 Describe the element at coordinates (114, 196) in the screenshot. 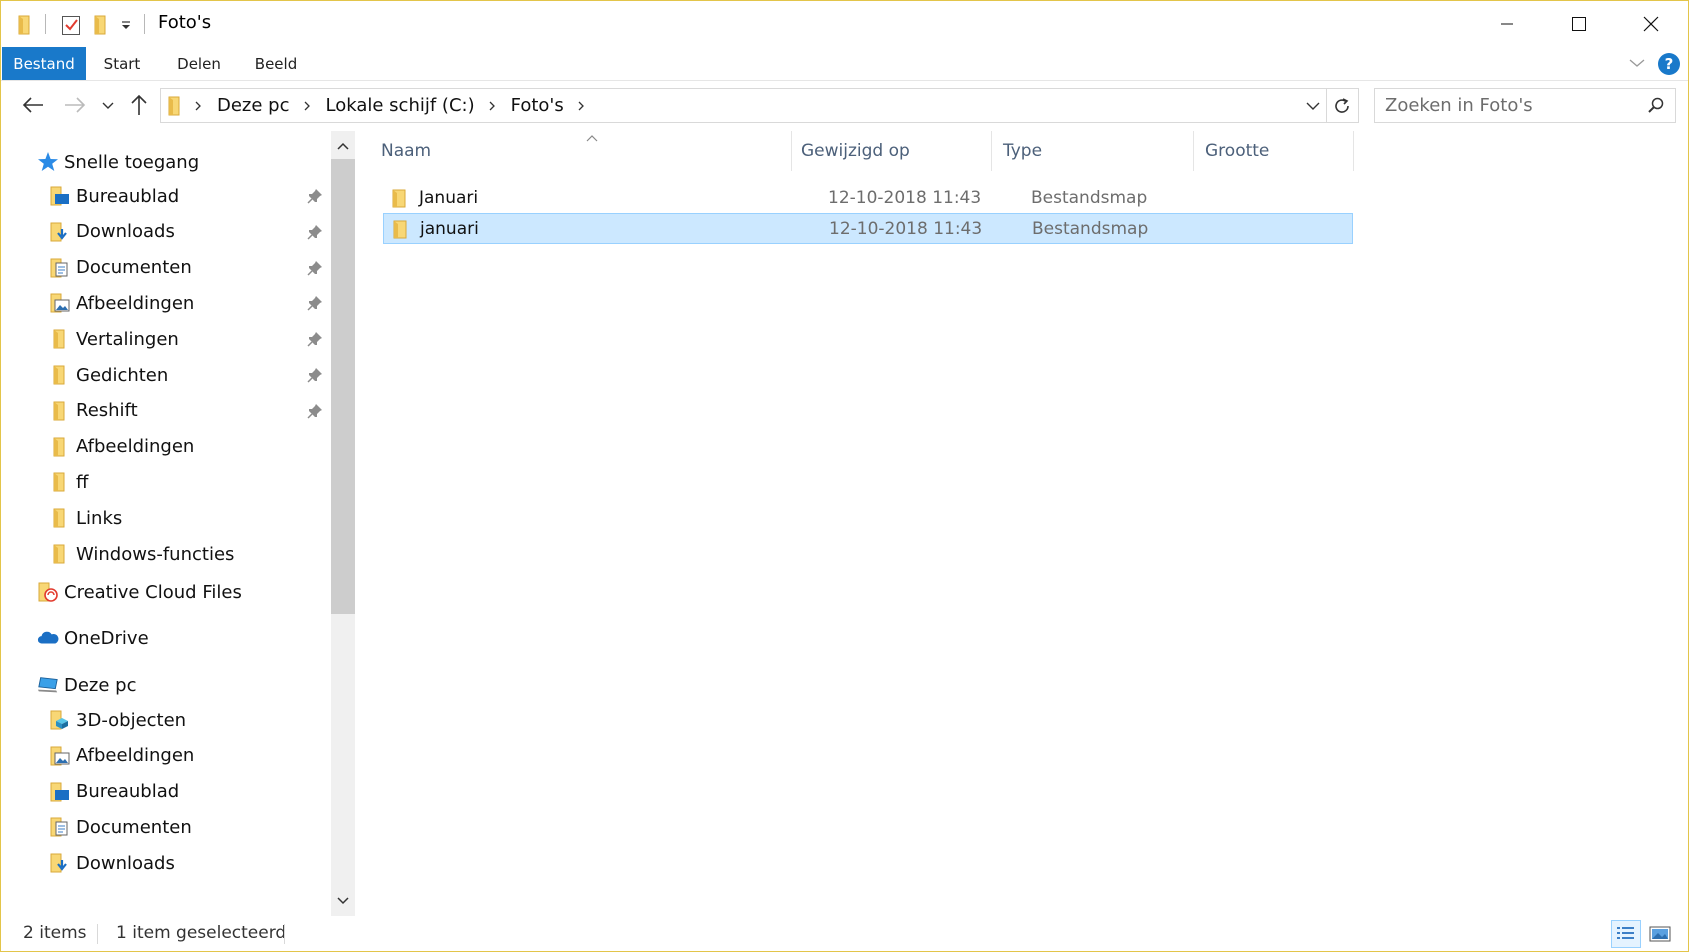

I see `sidebar-item-bureaublad: Bureaublad` at that location.